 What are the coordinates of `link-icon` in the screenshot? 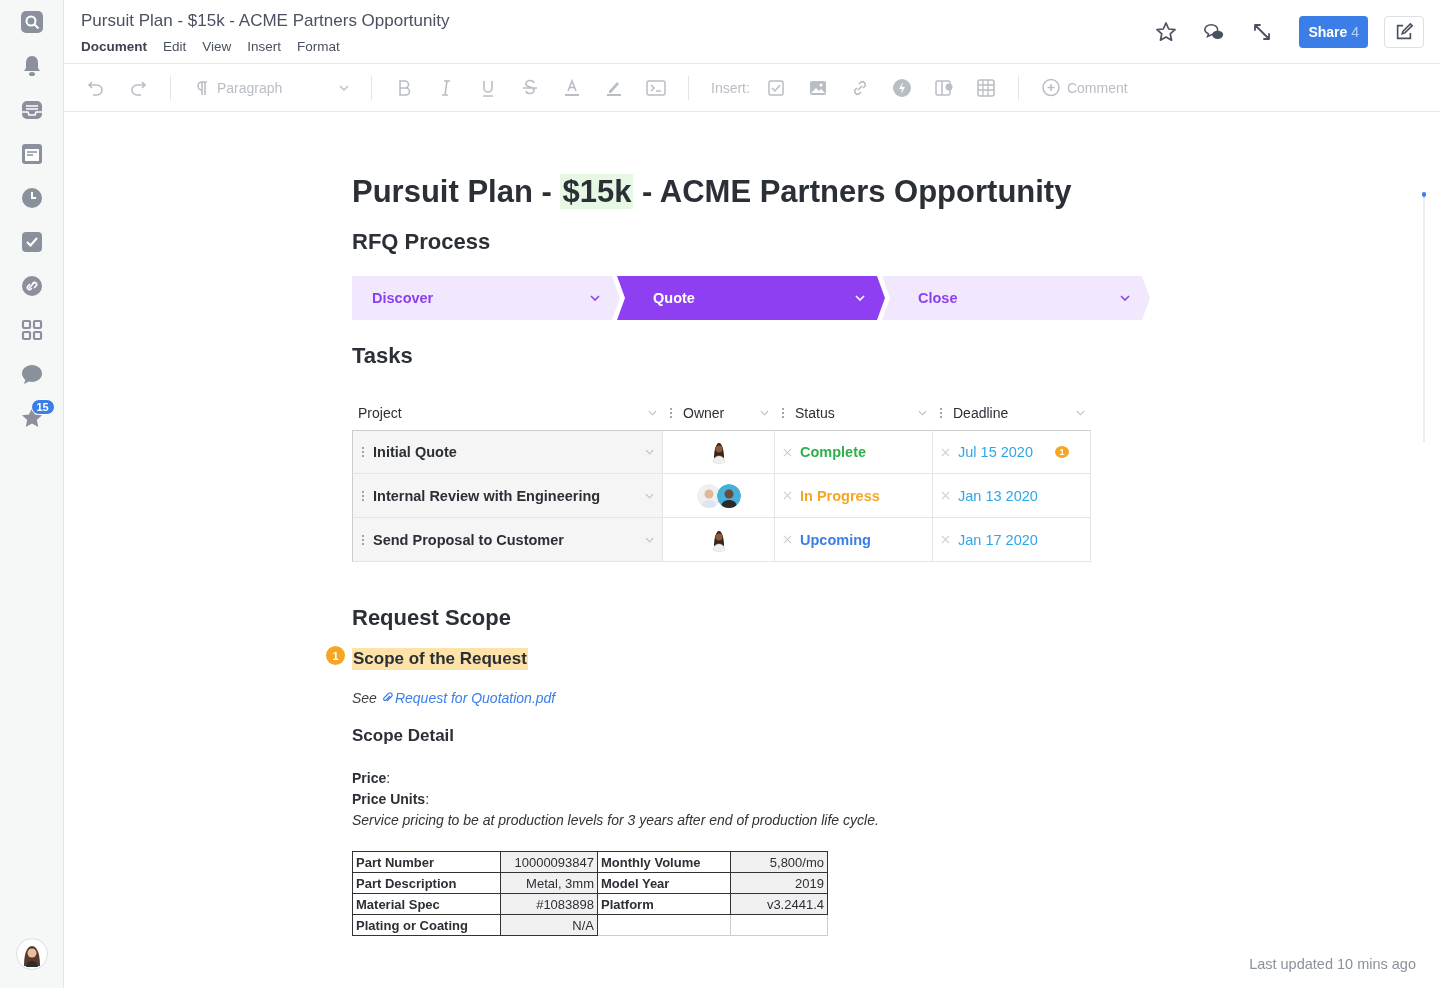 It's located at (31, 286).